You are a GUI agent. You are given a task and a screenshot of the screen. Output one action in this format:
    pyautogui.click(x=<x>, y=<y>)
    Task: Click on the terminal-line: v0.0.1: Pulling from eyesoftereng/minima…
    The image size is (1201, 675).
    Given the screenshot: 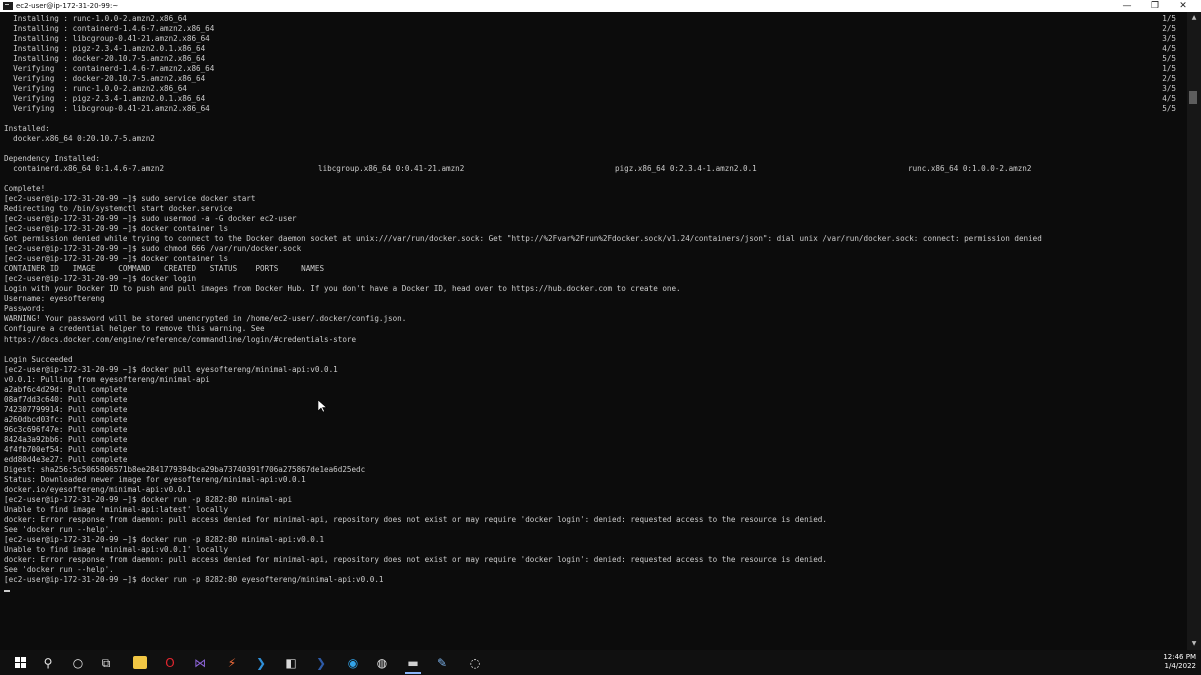 What is the action you would take?
    pyautogui.click(x=107, y=379)
    